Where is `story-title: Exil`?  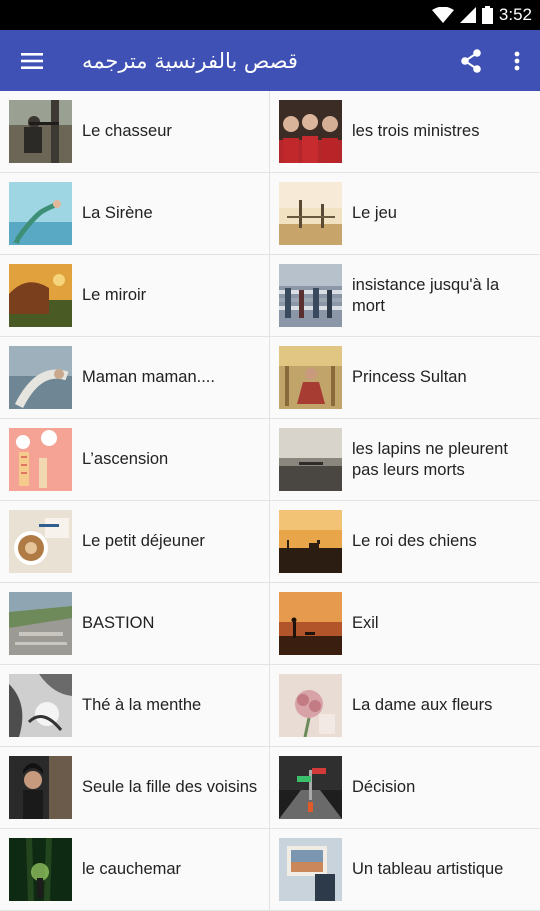
story-title: Exil is located at coordinates (365, 623).